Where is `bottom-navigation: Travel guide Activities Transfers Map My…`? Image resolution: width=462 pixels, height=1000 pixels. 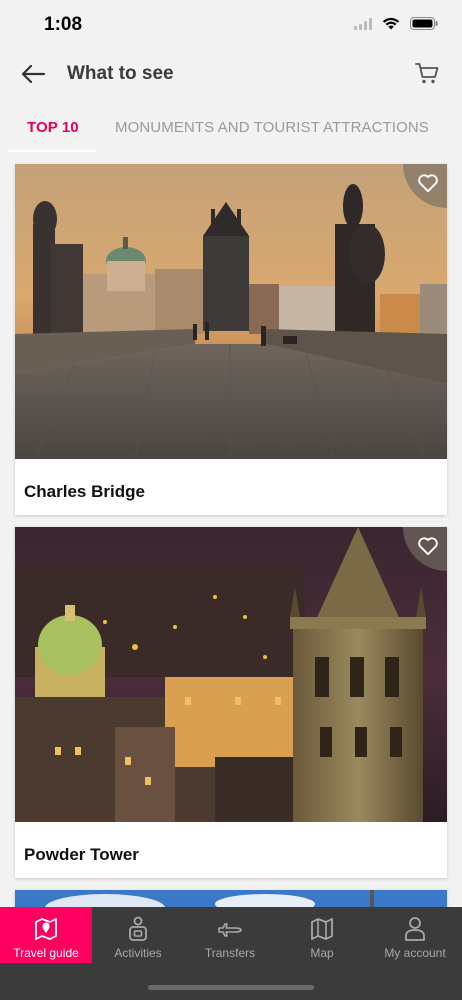 bottom-navigation: Travel guide Activities Transfers Map My… is located at coordinates (231, 953).